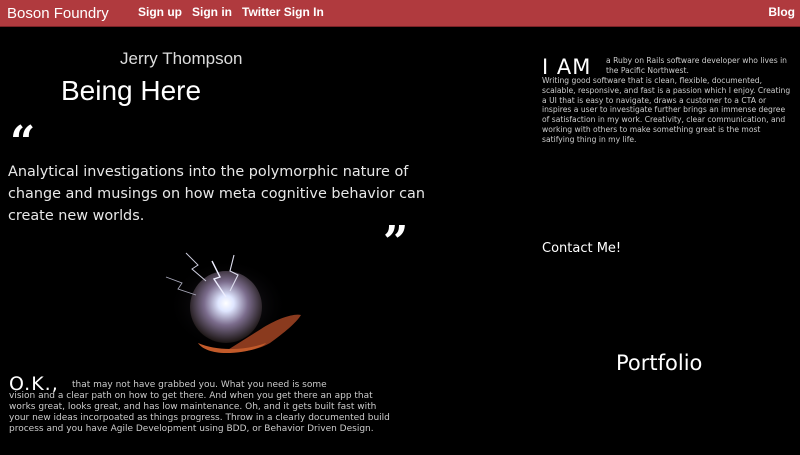 Image resolution: width=800 pixels, height=455 pixels. What do you see at coordinates (283, 12) in the screenshot?
I see `twitter-signin-link: Twitter Sign In` at bounding box center [283, 12].